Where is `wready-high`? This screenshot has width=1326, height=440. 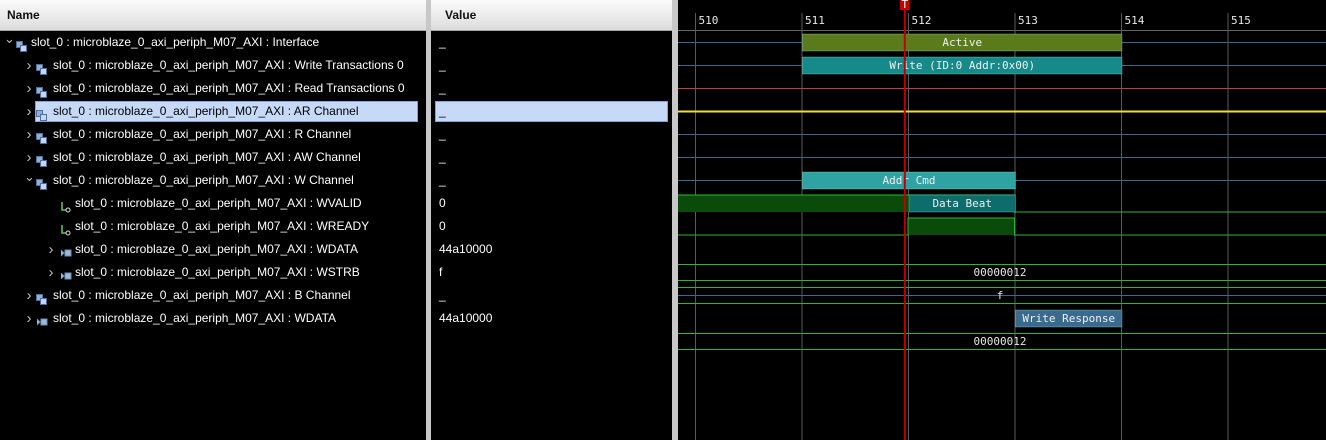
wready-high is located at coordinates (961, 226).